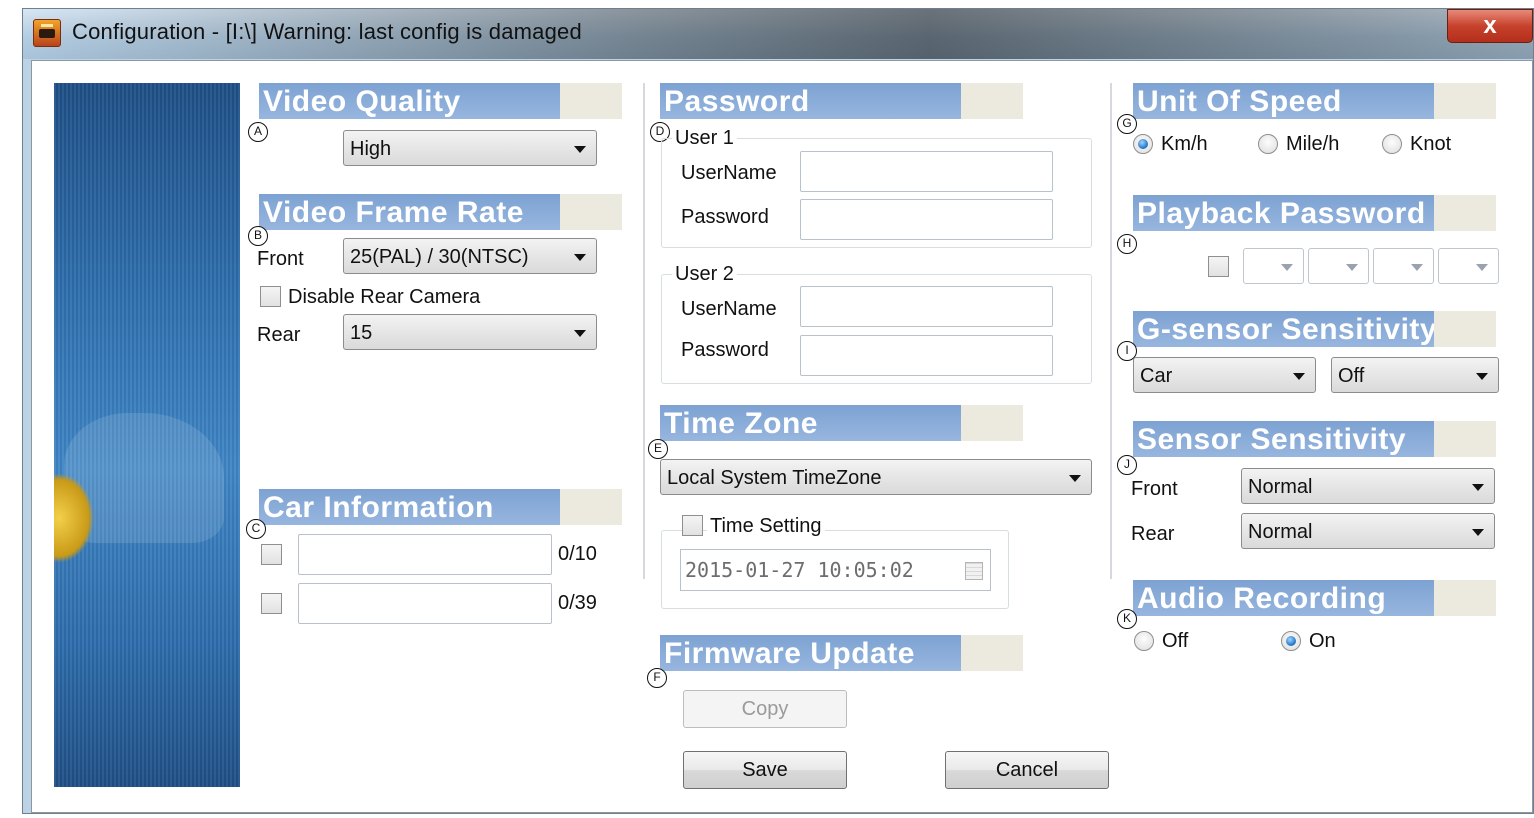 The image size is (1534, 818). What do you see at coordinates (1291, 641) in the screenshot?
I see `audio-on-radio` at bounding box center [1291, 641].